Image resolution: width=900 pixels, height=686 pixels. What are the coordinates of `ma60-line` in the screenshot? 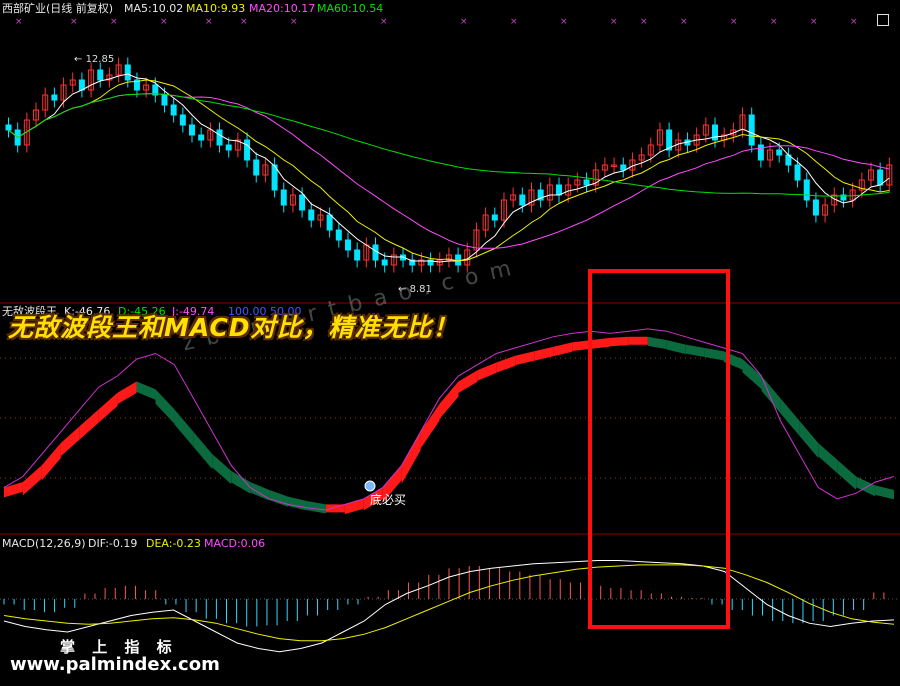 It's located at (449, 145).